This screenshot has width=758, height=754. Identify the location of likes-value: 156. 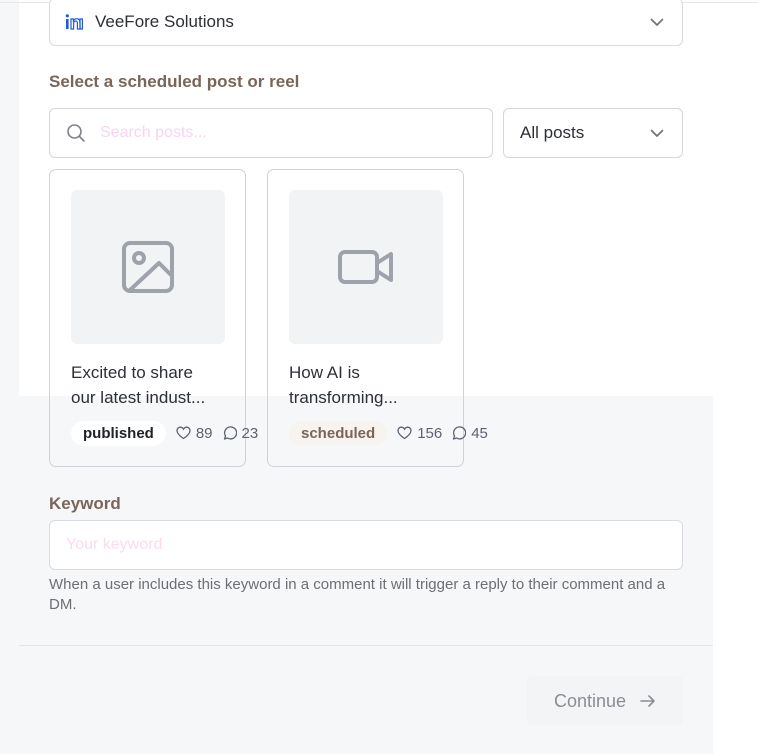
(430, 433).